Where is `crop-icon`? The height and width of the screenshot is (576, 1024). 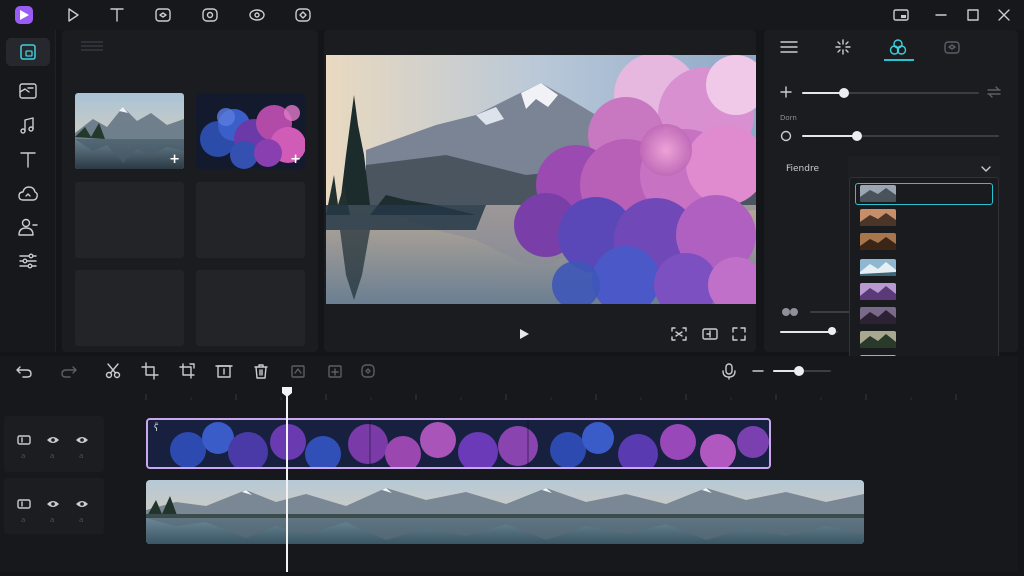
crop-icon is located at coordinates (150, 371).